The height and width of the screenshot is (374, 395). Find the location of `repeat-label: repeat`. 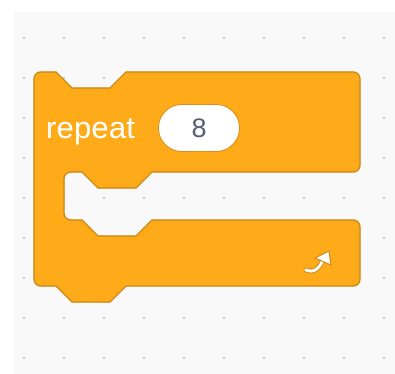

repeat-label: repeat is located at coordinates (91, 127).